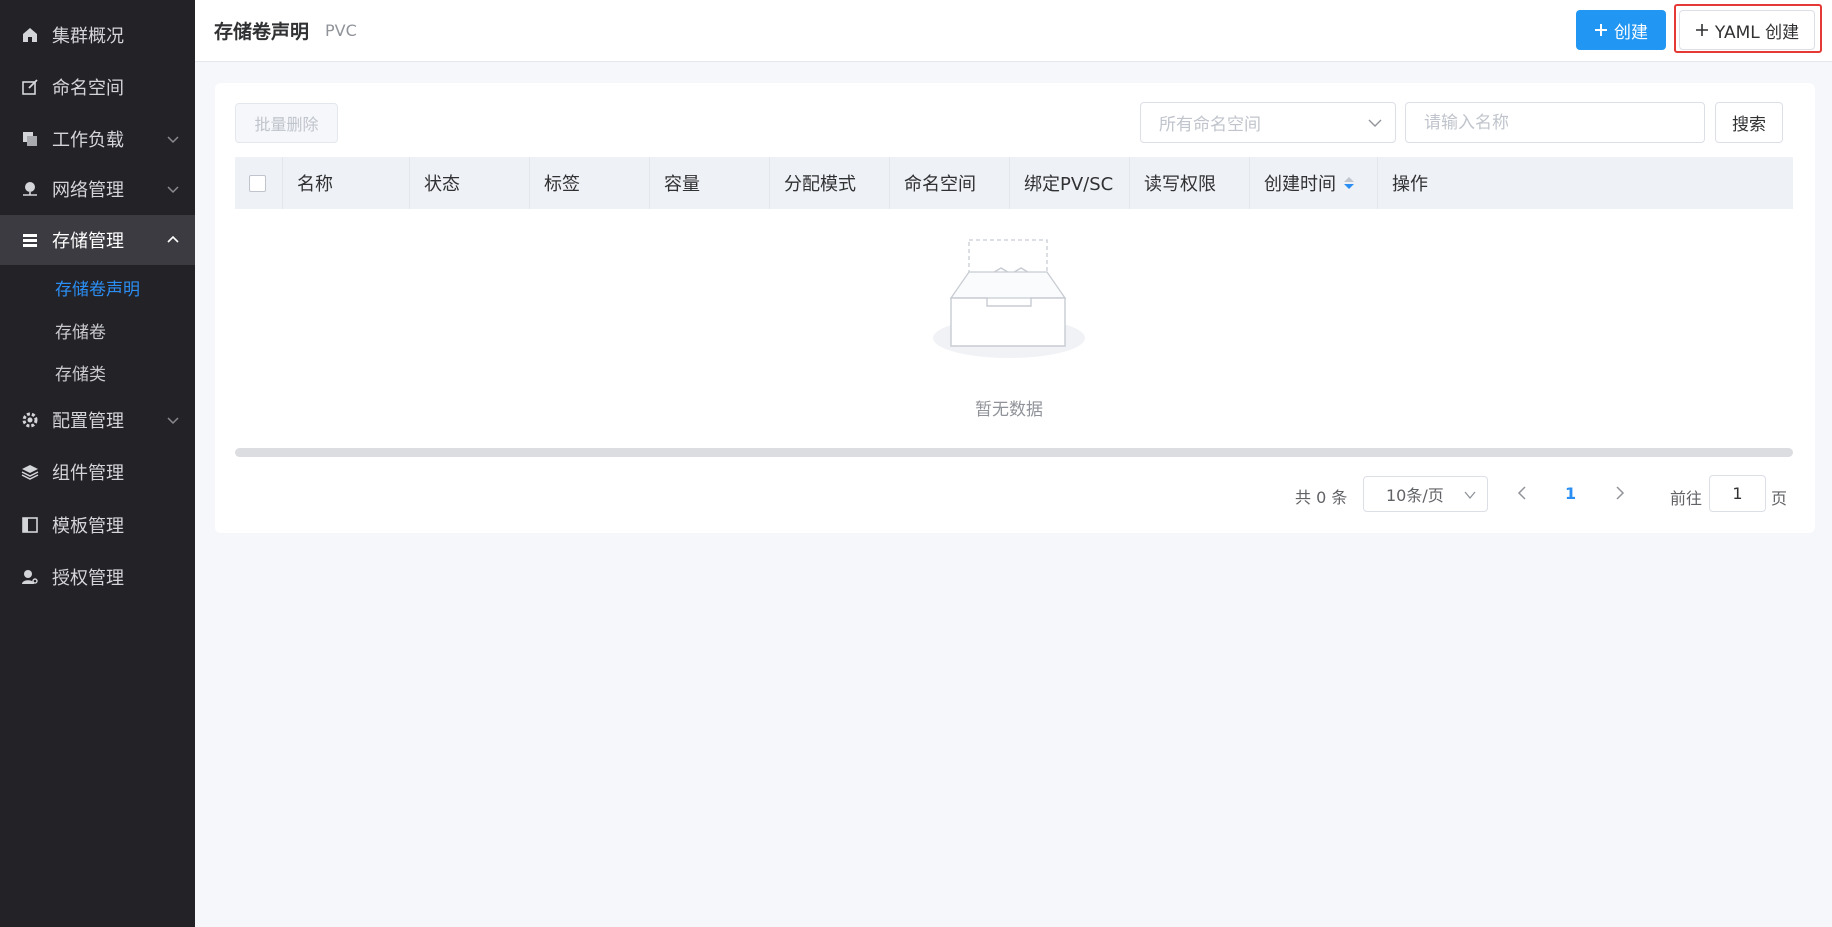 This screenshot has height=927, width=1832. Describe the element at coordinates (88, 526) in the screenshot. I see `sidebar-item-label: 模板管理` at that location.